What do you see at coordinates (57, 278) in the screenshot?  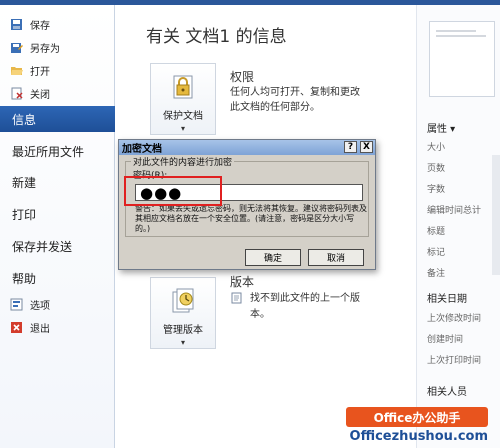 I see `sidebar-item-help: 帮助` at bounding box center [57, 278].